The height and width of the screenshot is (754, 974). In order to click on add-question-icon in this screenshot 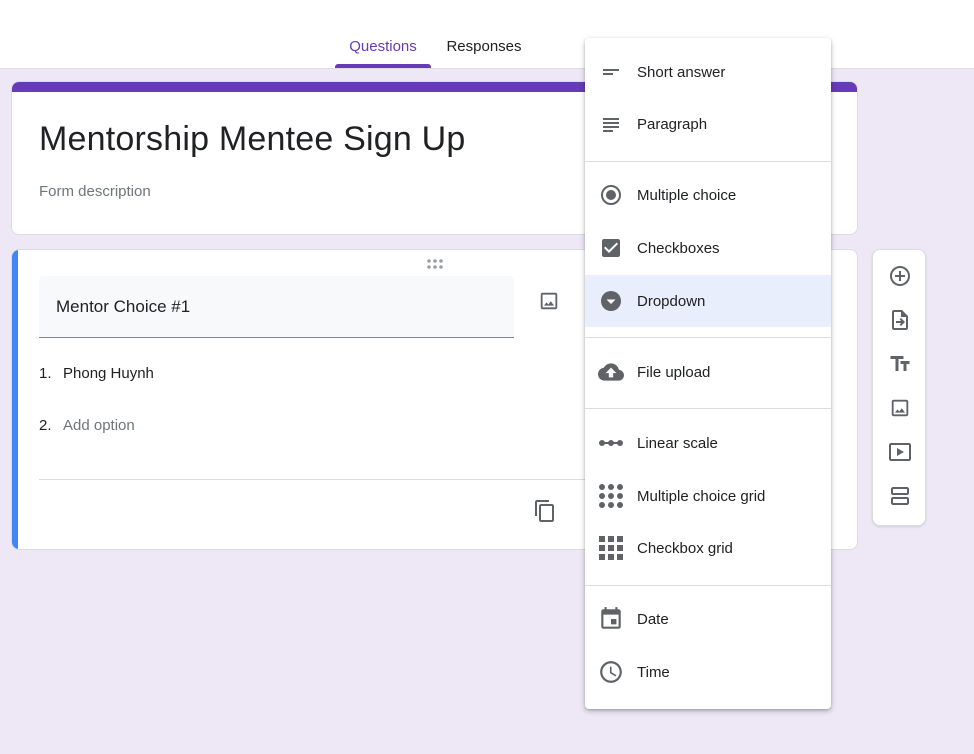, I will do `click(900, 276)`.